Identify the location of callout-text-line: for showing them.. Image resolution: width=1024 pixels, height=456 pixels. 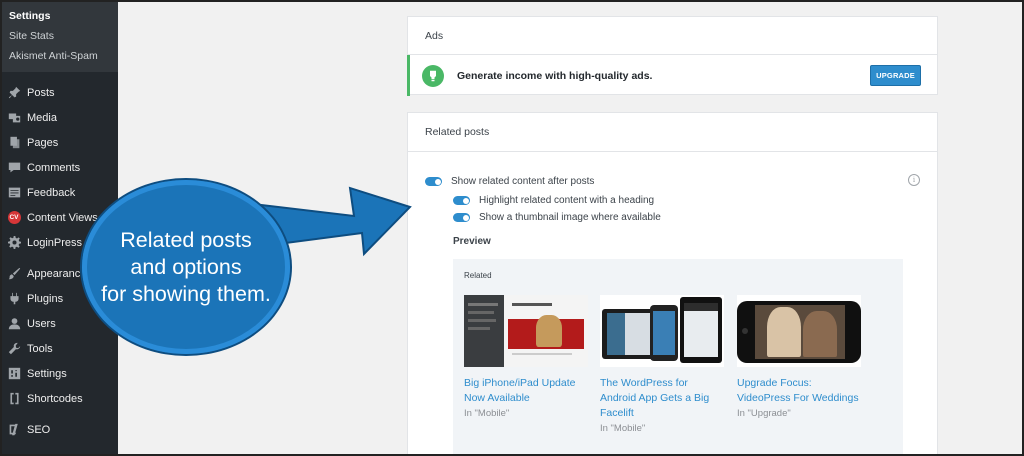
(186, 293).